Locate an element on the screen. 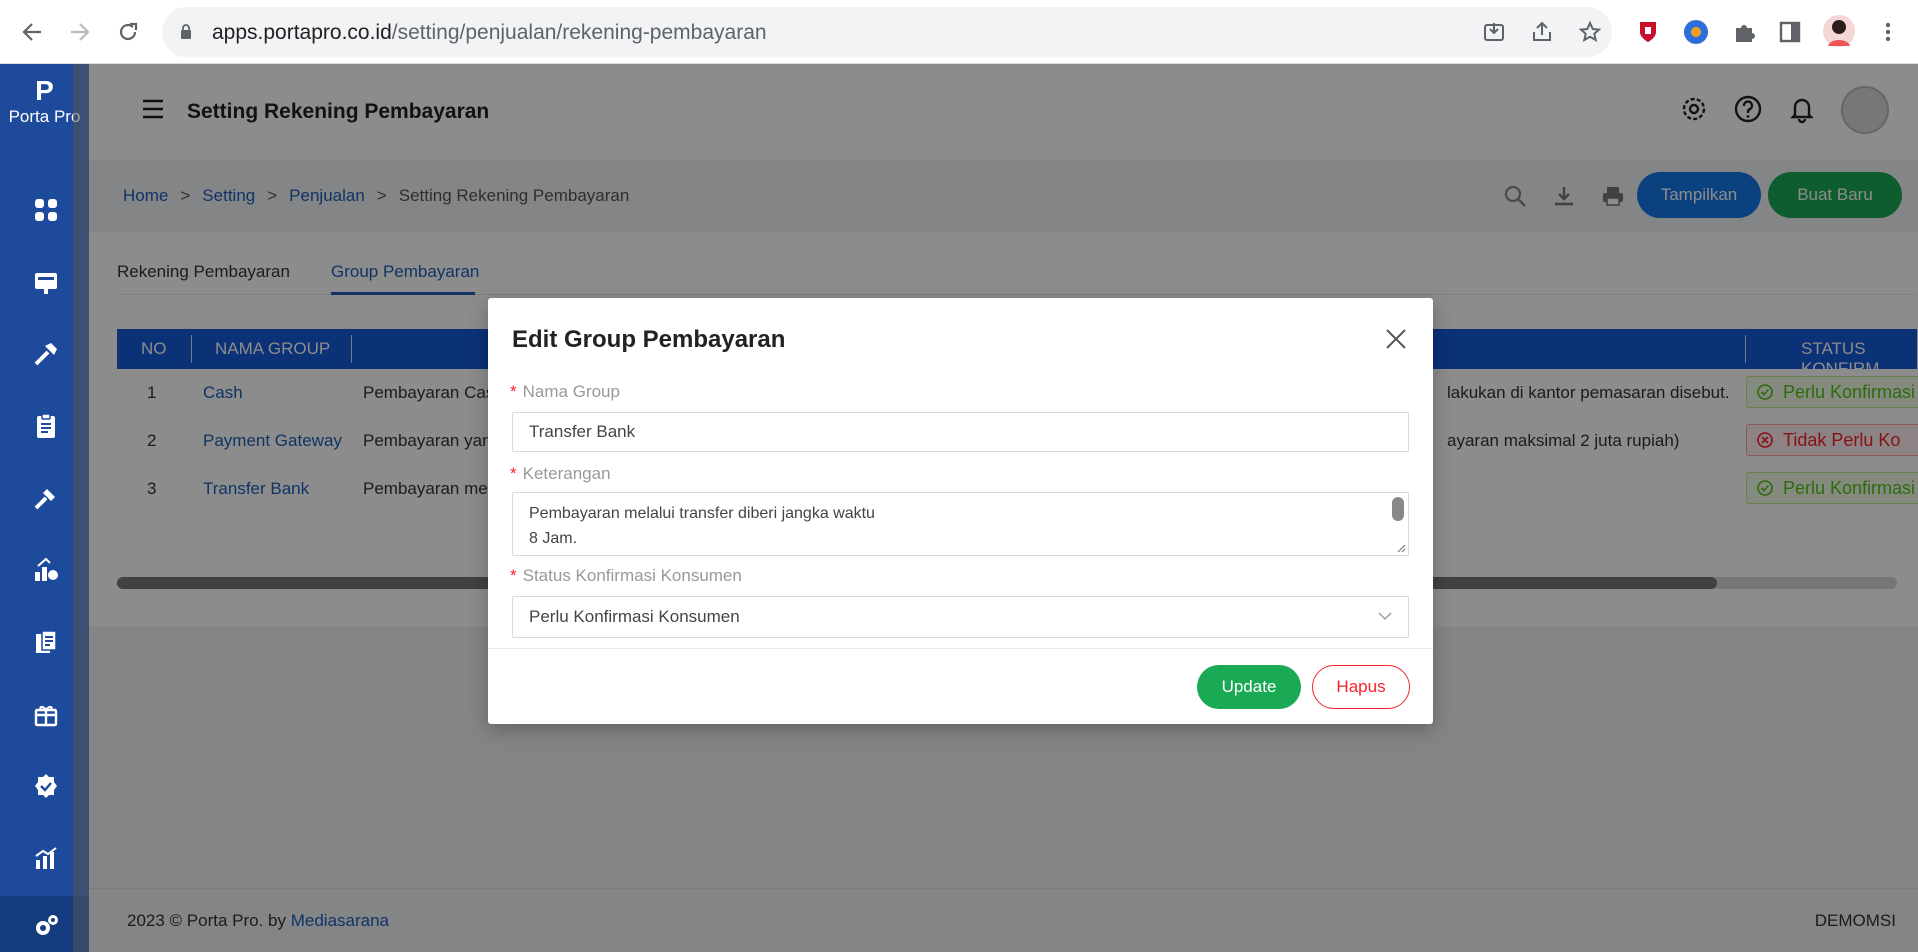 Image resolution: width=1918 pixels, height=952 pixels. star-icon is located at coordinates (1590, 32).